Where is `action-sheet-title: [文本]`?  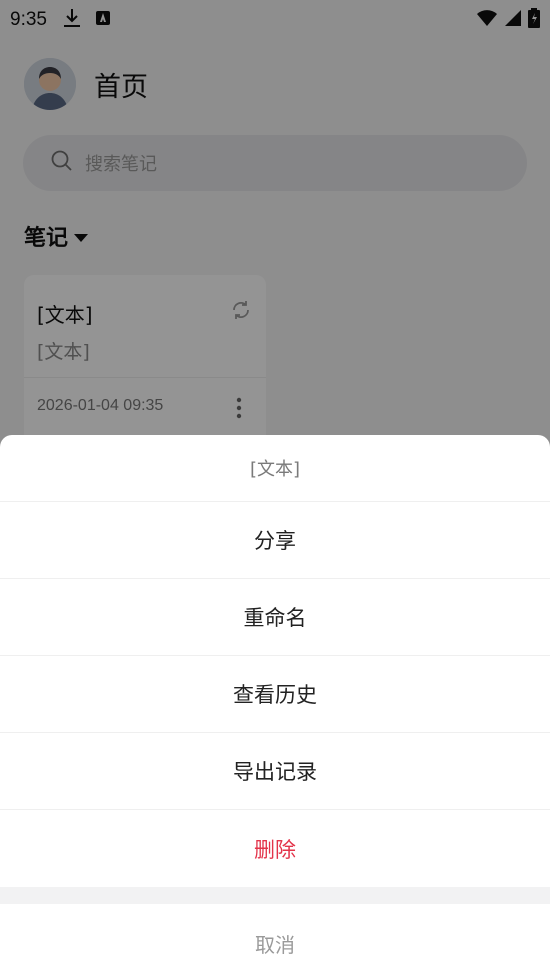
action-sheet-title: [文本] is located at coordinates (275, 468).